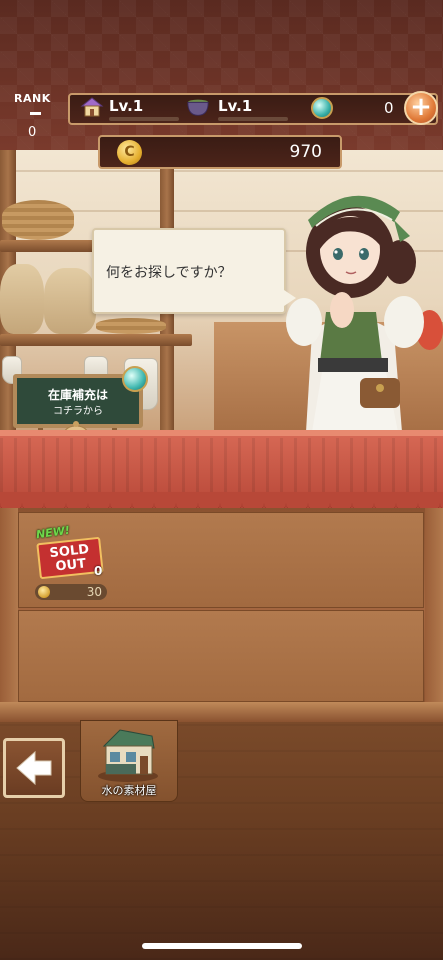  I want to click on sold-out-line2: OUT, so click(70, 565).